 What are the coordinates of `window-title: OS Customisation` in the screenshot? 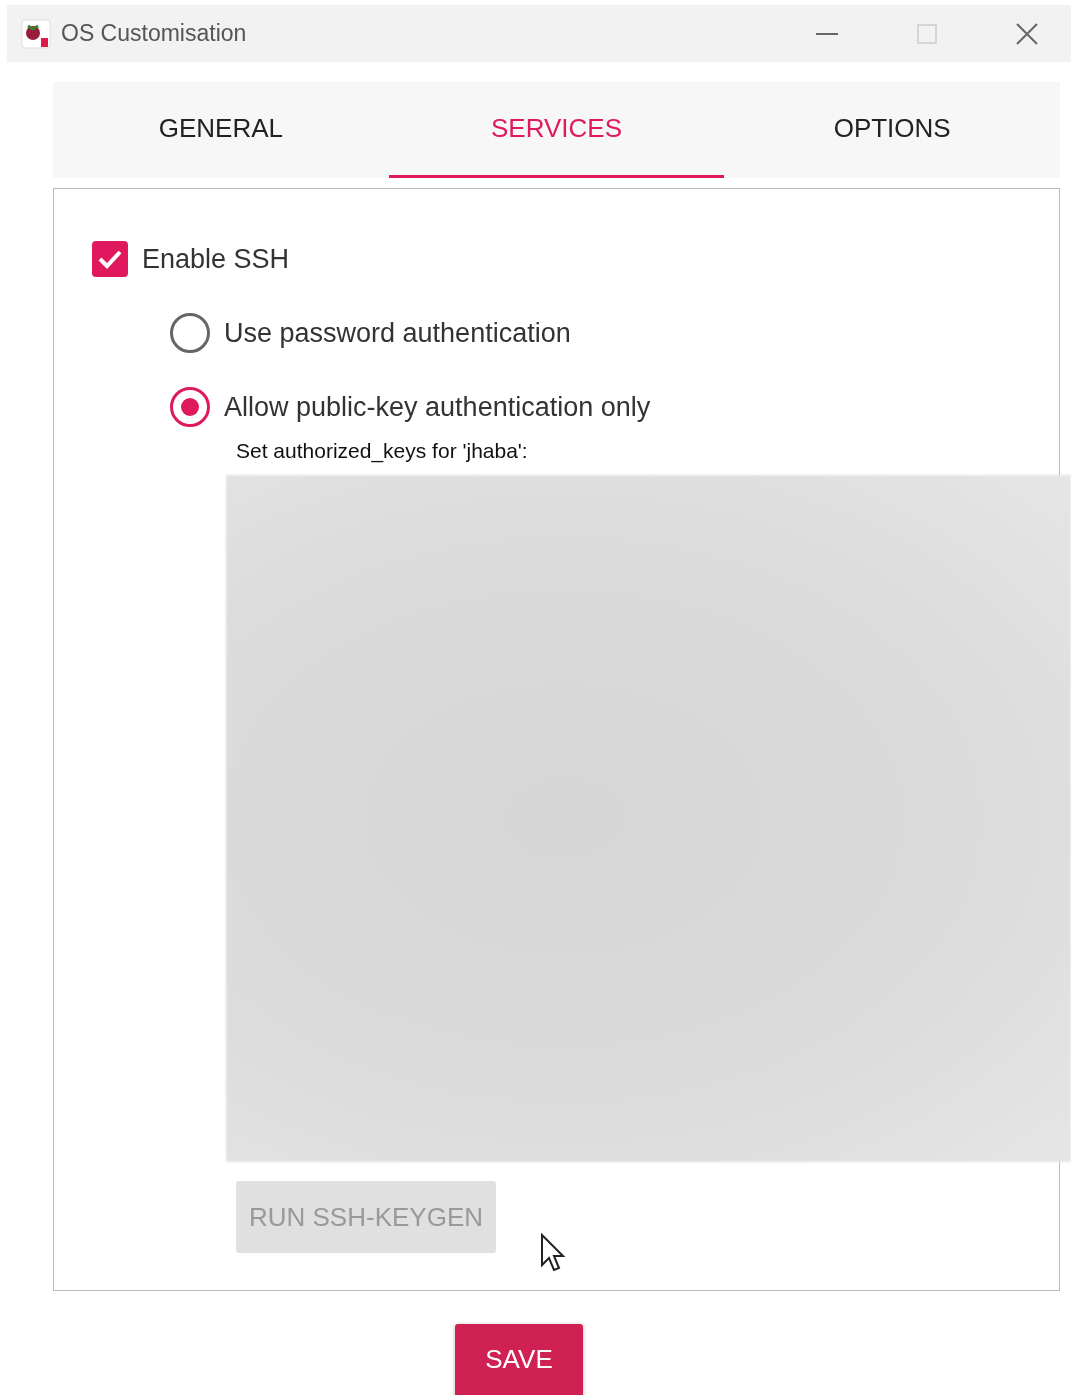 It's located at (154, 33).